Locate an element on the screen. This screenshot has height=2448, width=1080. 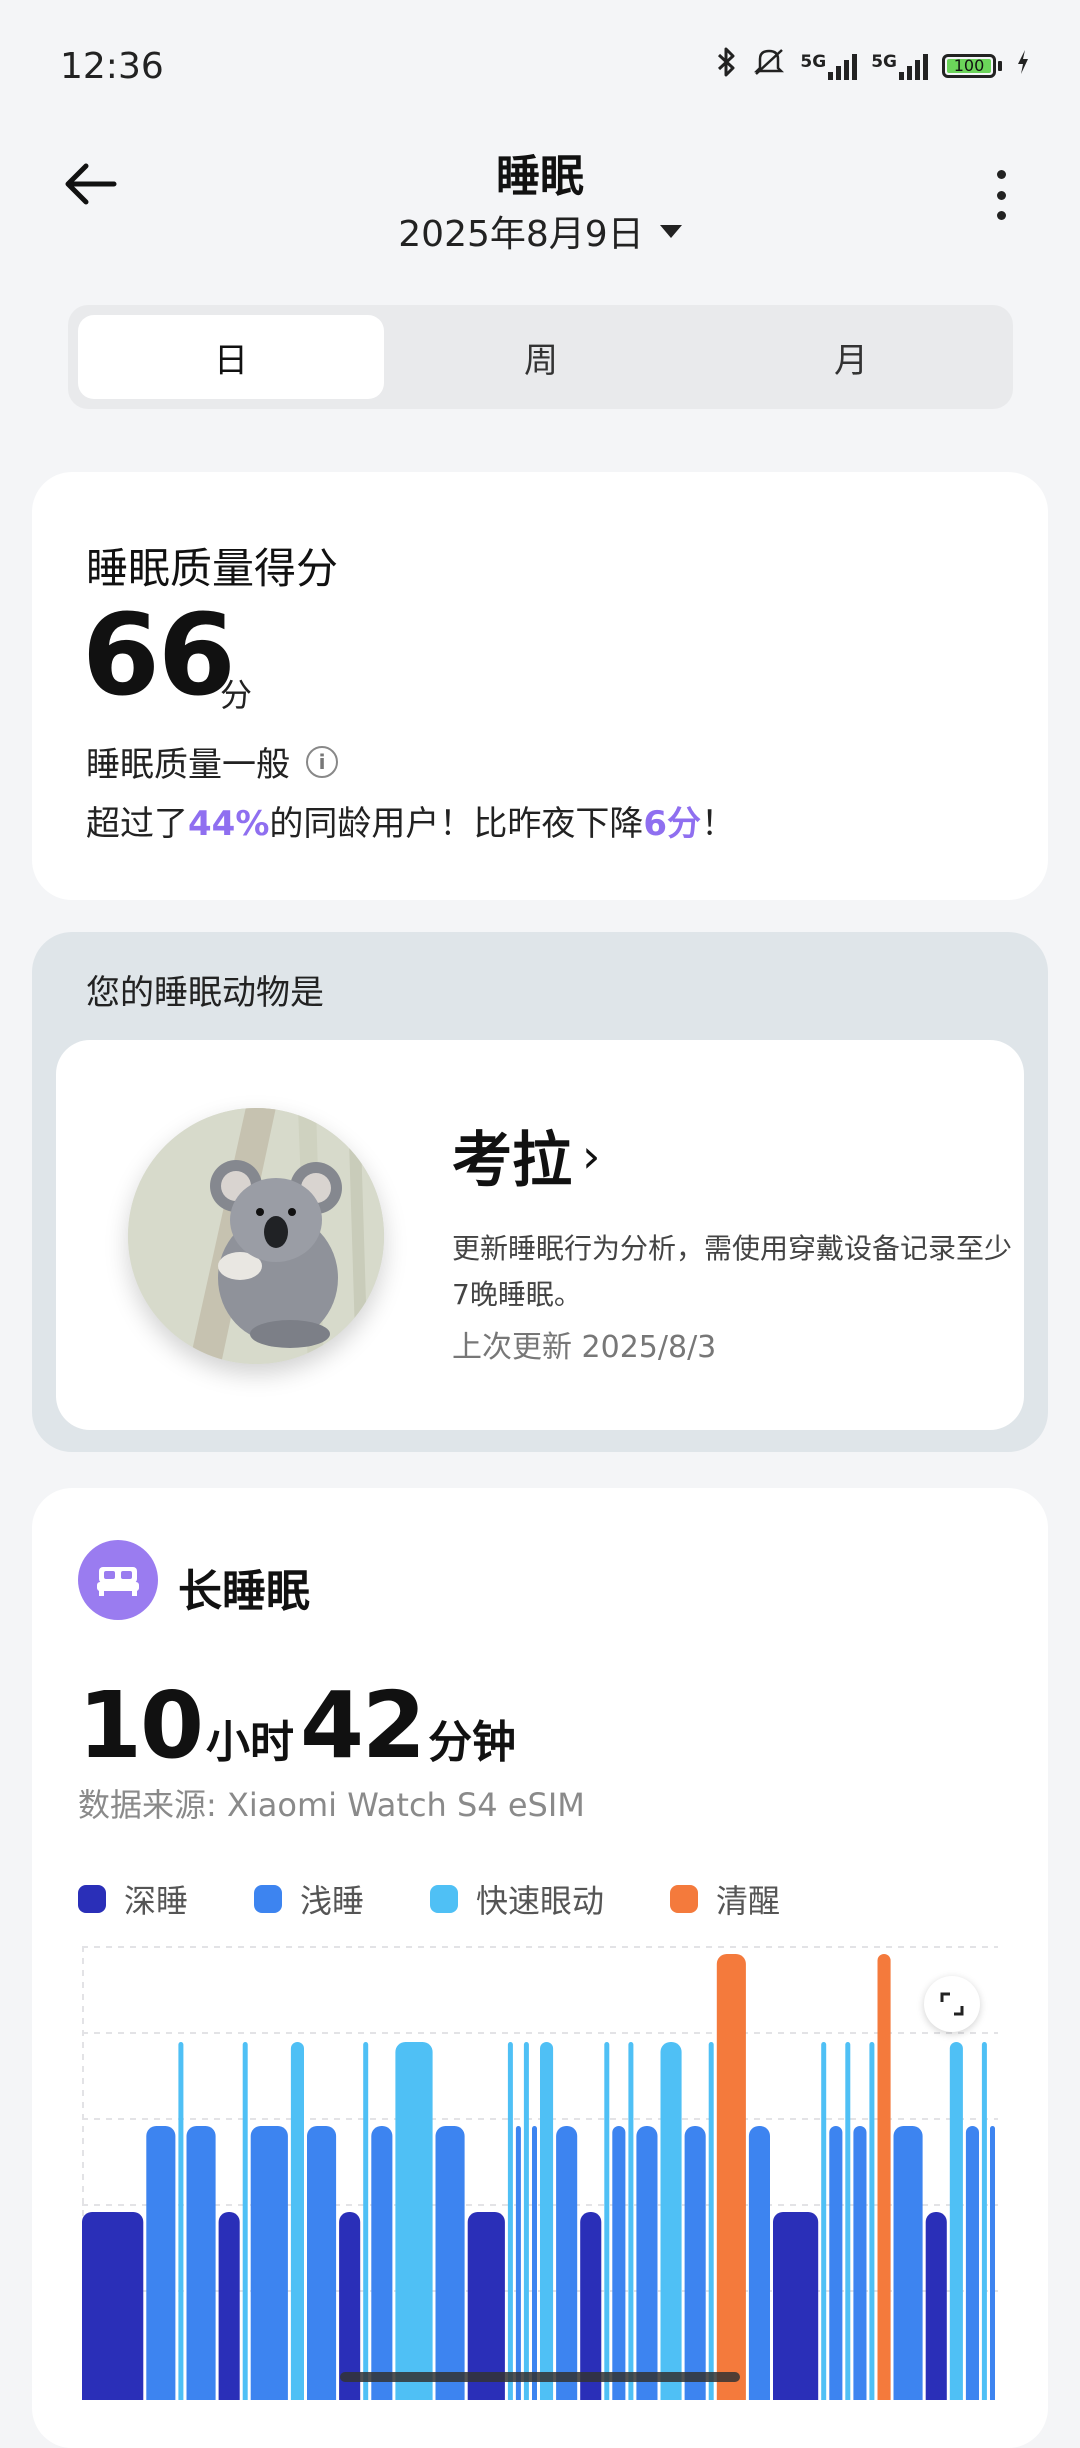
koala-illustration is located at coordinates (256, 1236).